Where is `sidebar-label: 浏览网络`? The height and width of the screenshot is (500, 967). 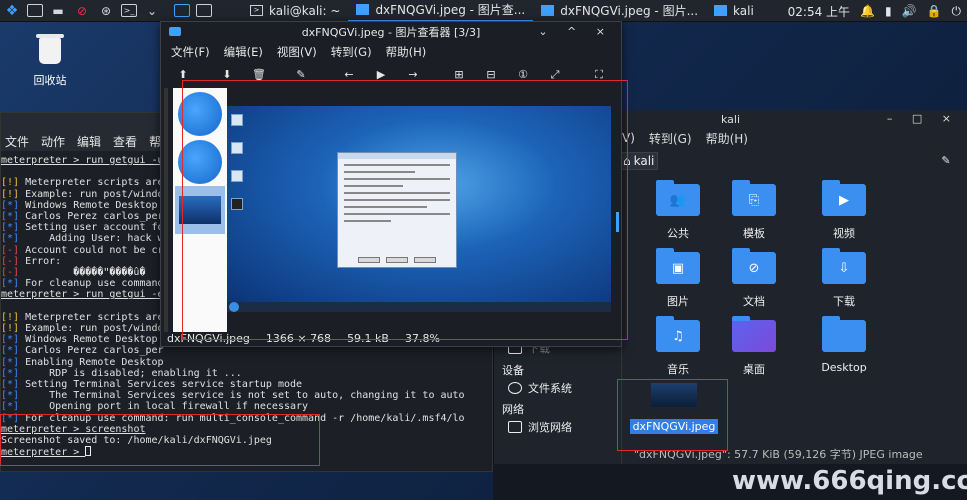 sidebar-label: 浏览网络 is located at coordinates (550, 427).